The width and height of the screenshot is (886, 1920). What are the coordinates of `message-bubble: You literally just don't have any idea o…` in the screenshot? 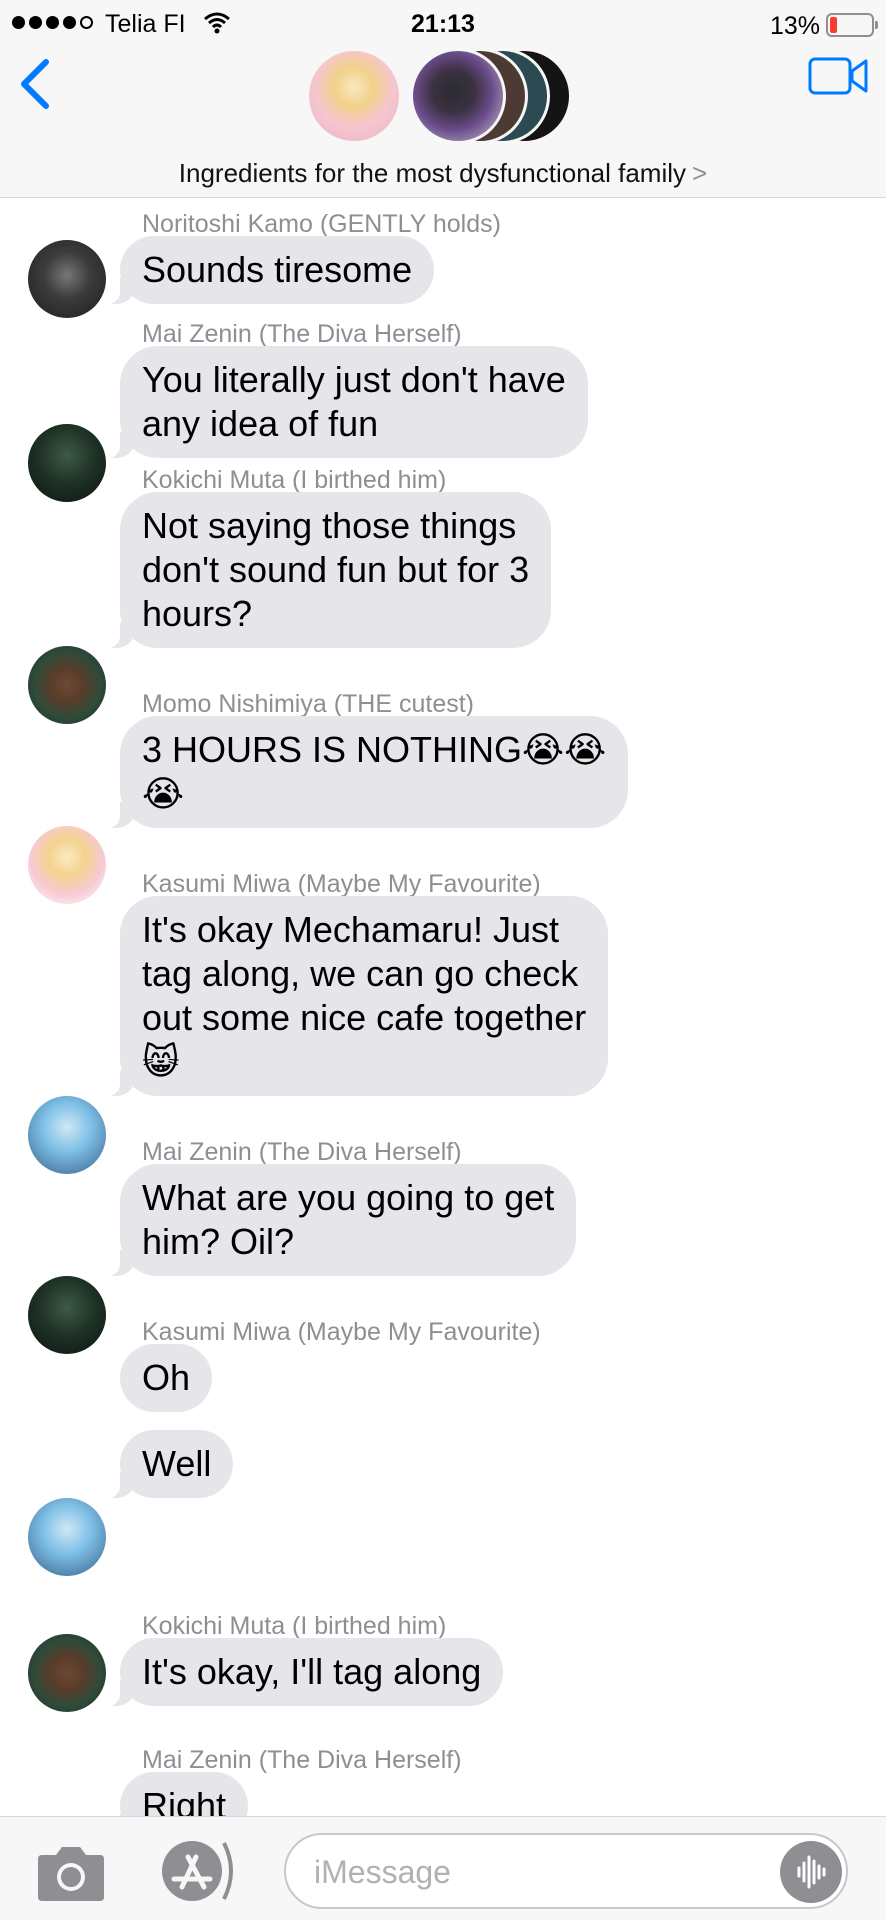 It's located at (343, 402).